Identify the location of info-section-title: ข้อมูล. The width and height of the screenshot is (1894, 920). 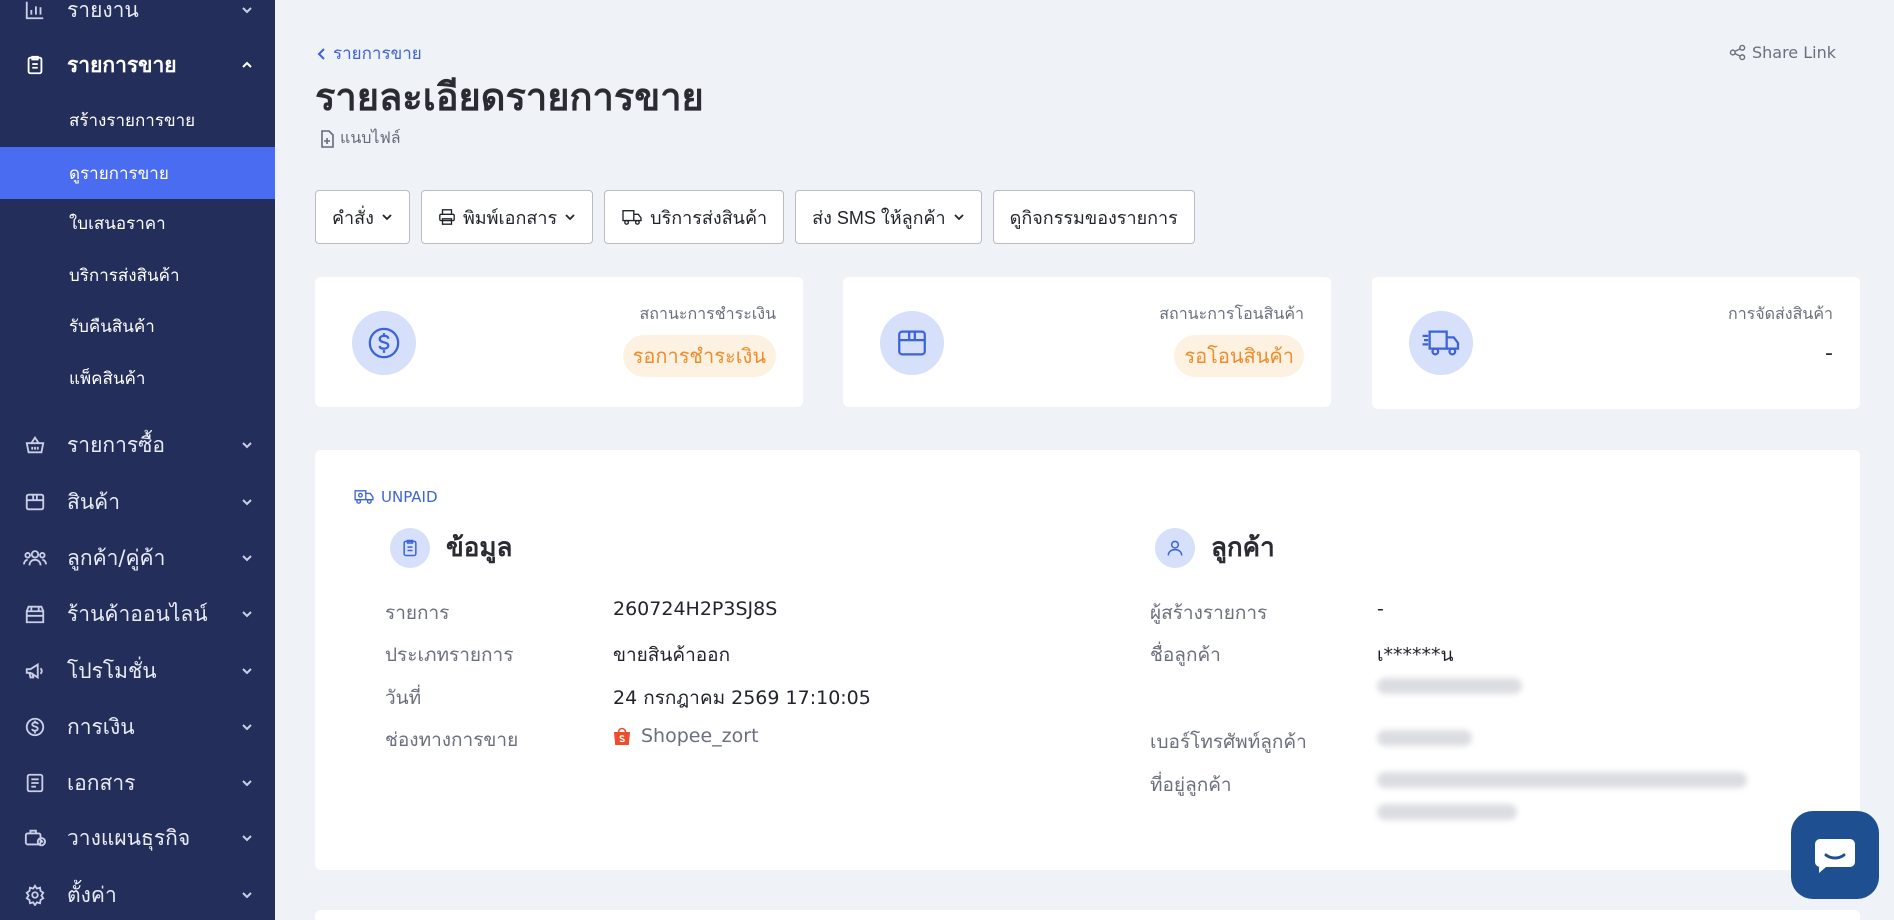
(479, 548).